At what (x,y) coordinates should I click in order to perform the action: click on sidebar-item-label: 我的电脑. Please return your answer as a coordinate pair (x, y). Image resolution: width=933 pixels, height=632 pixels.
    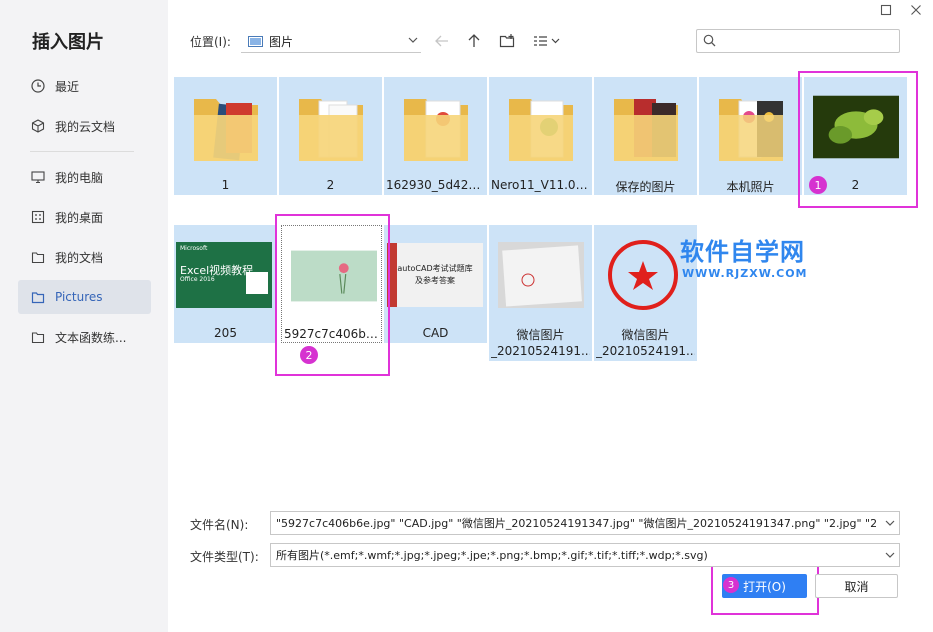
    Looking at the image, I should click on (79, 177).